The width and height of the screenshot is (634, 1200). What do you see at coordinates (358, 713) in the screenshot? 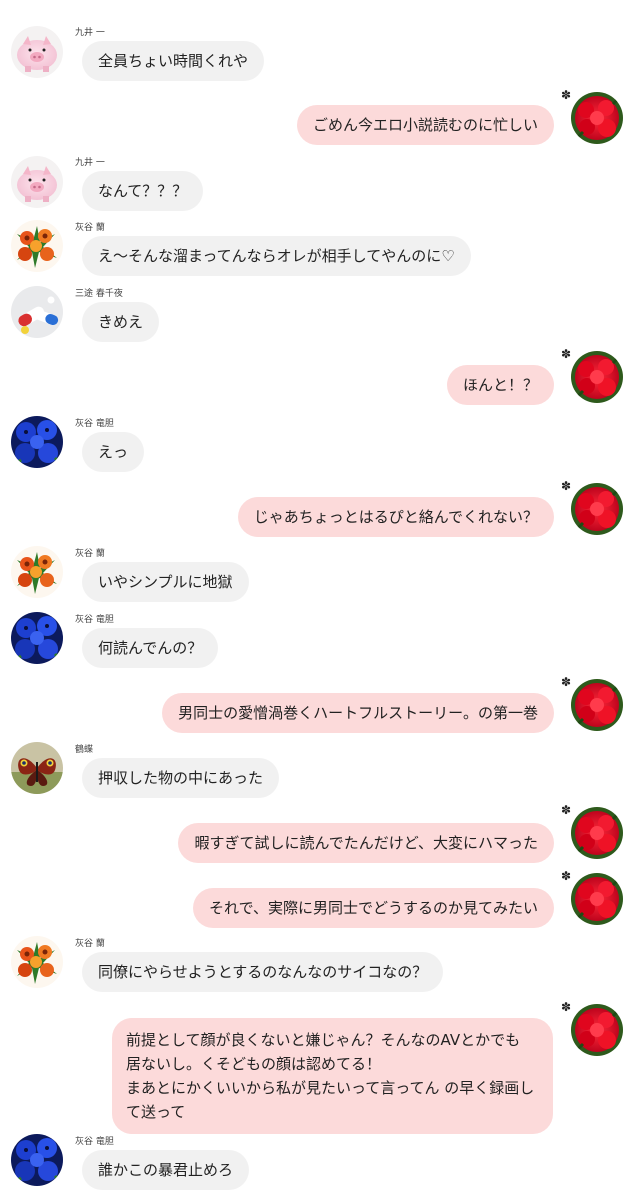
I see `message-bubble-self: 男同士の愛憎渦巻くハートフルストーリー。の第一巻` at bounding box center [358, 713].